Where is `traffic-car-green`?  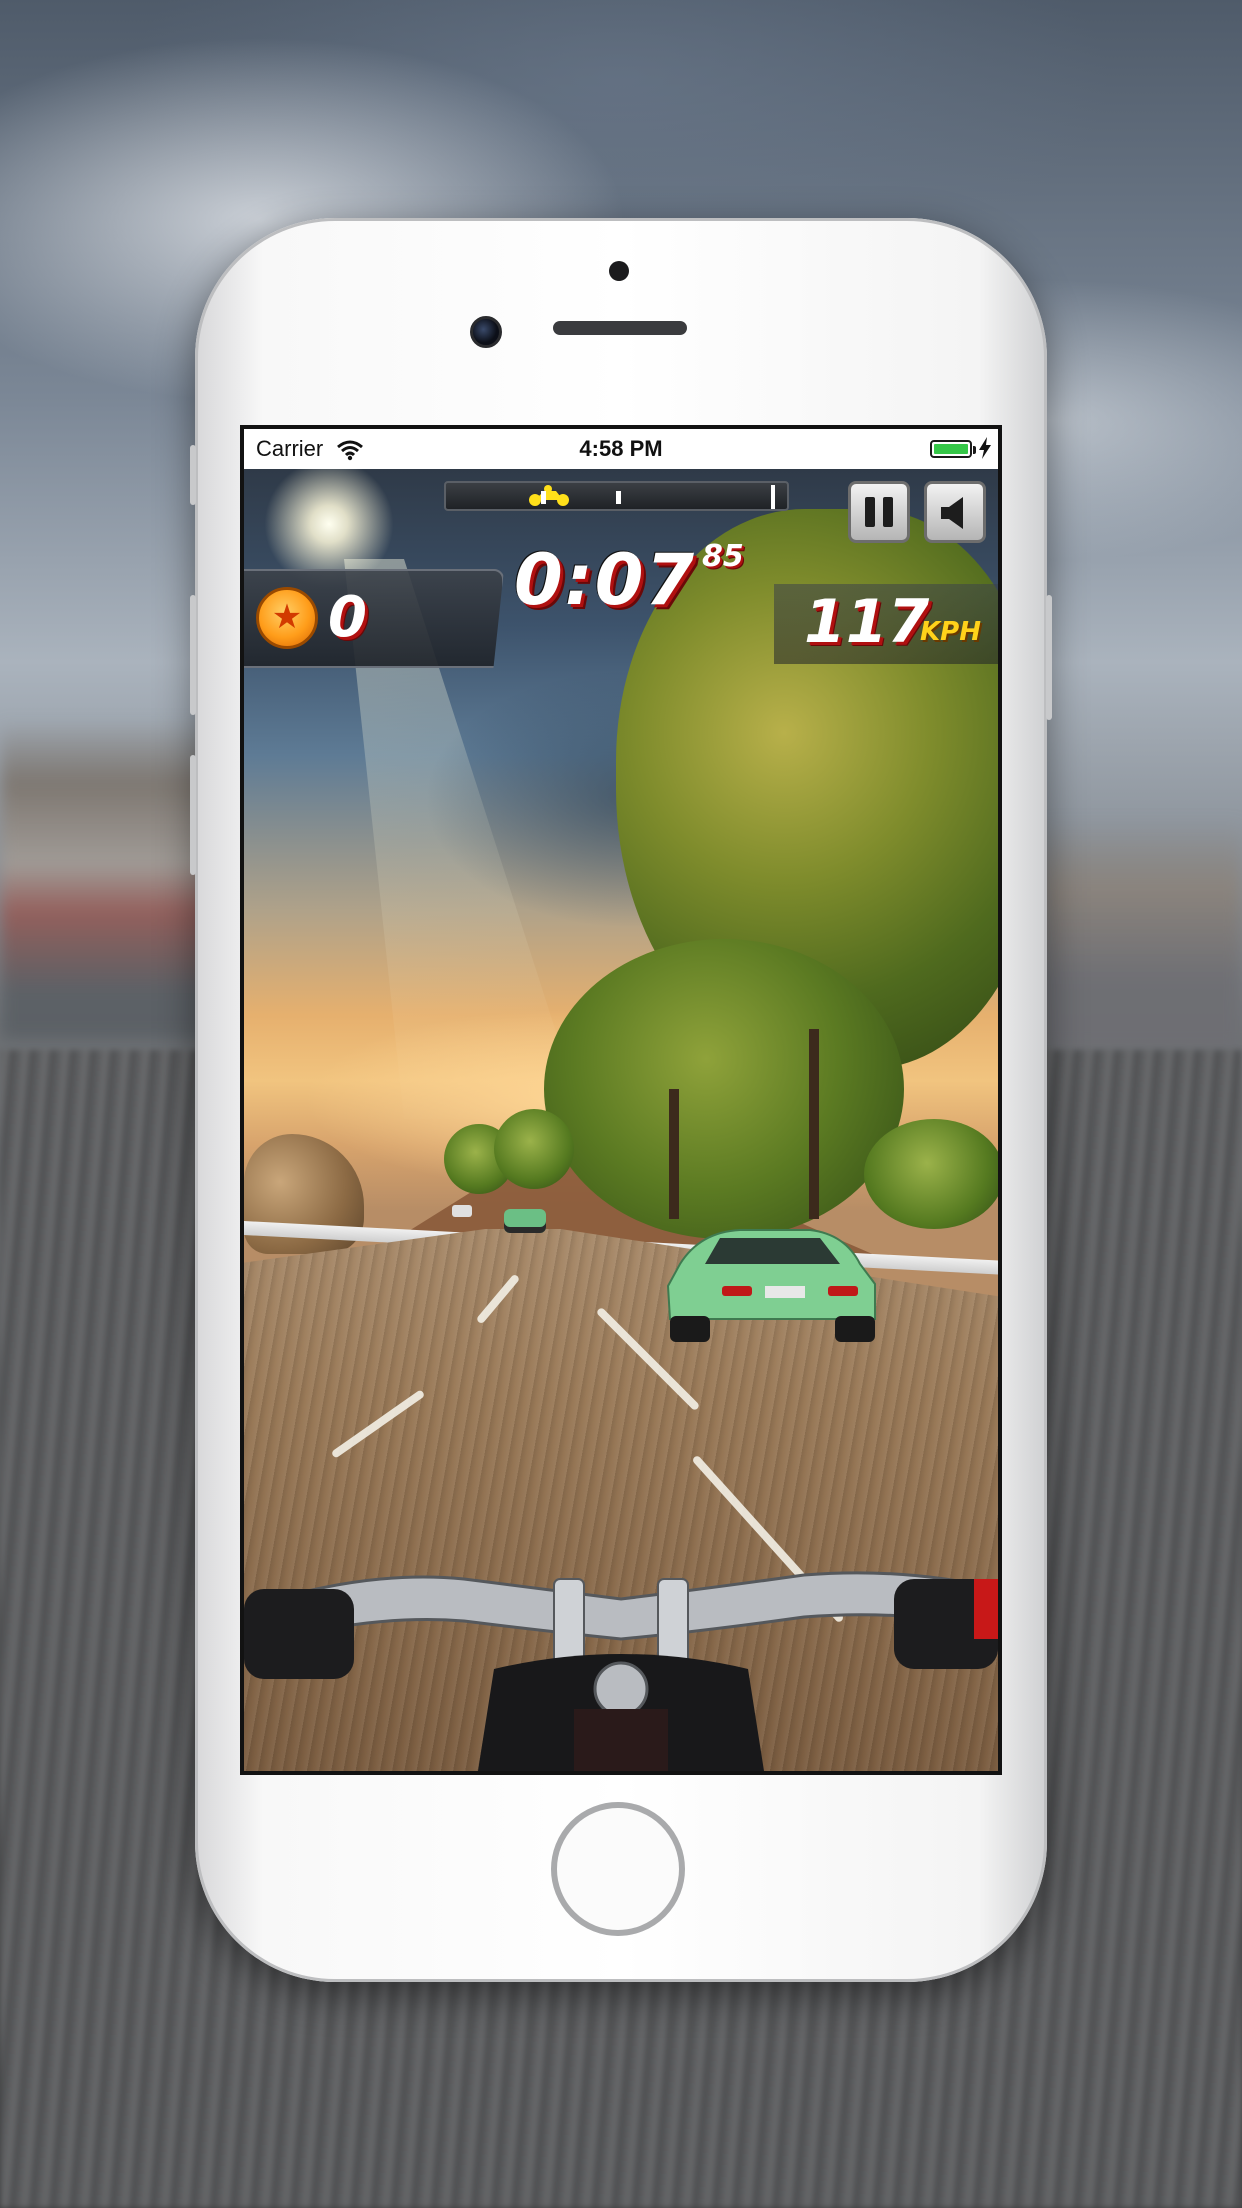
traffic-car-green is located at coordinates (771, 1285).